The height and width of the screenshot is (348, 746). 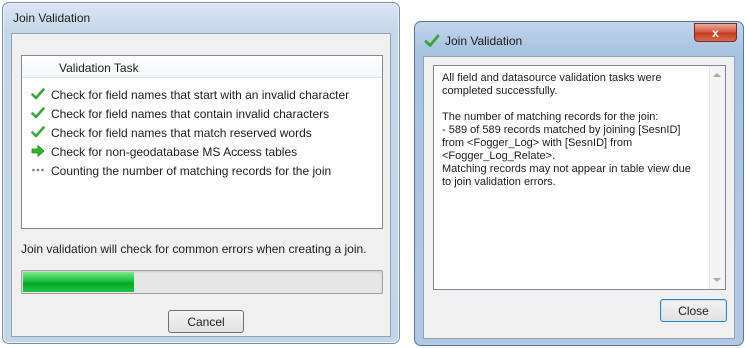 What do you see at coordinates (38, 170) in the screenshot?
I see `ellipsis-icon` at bounding box center [38, 170].